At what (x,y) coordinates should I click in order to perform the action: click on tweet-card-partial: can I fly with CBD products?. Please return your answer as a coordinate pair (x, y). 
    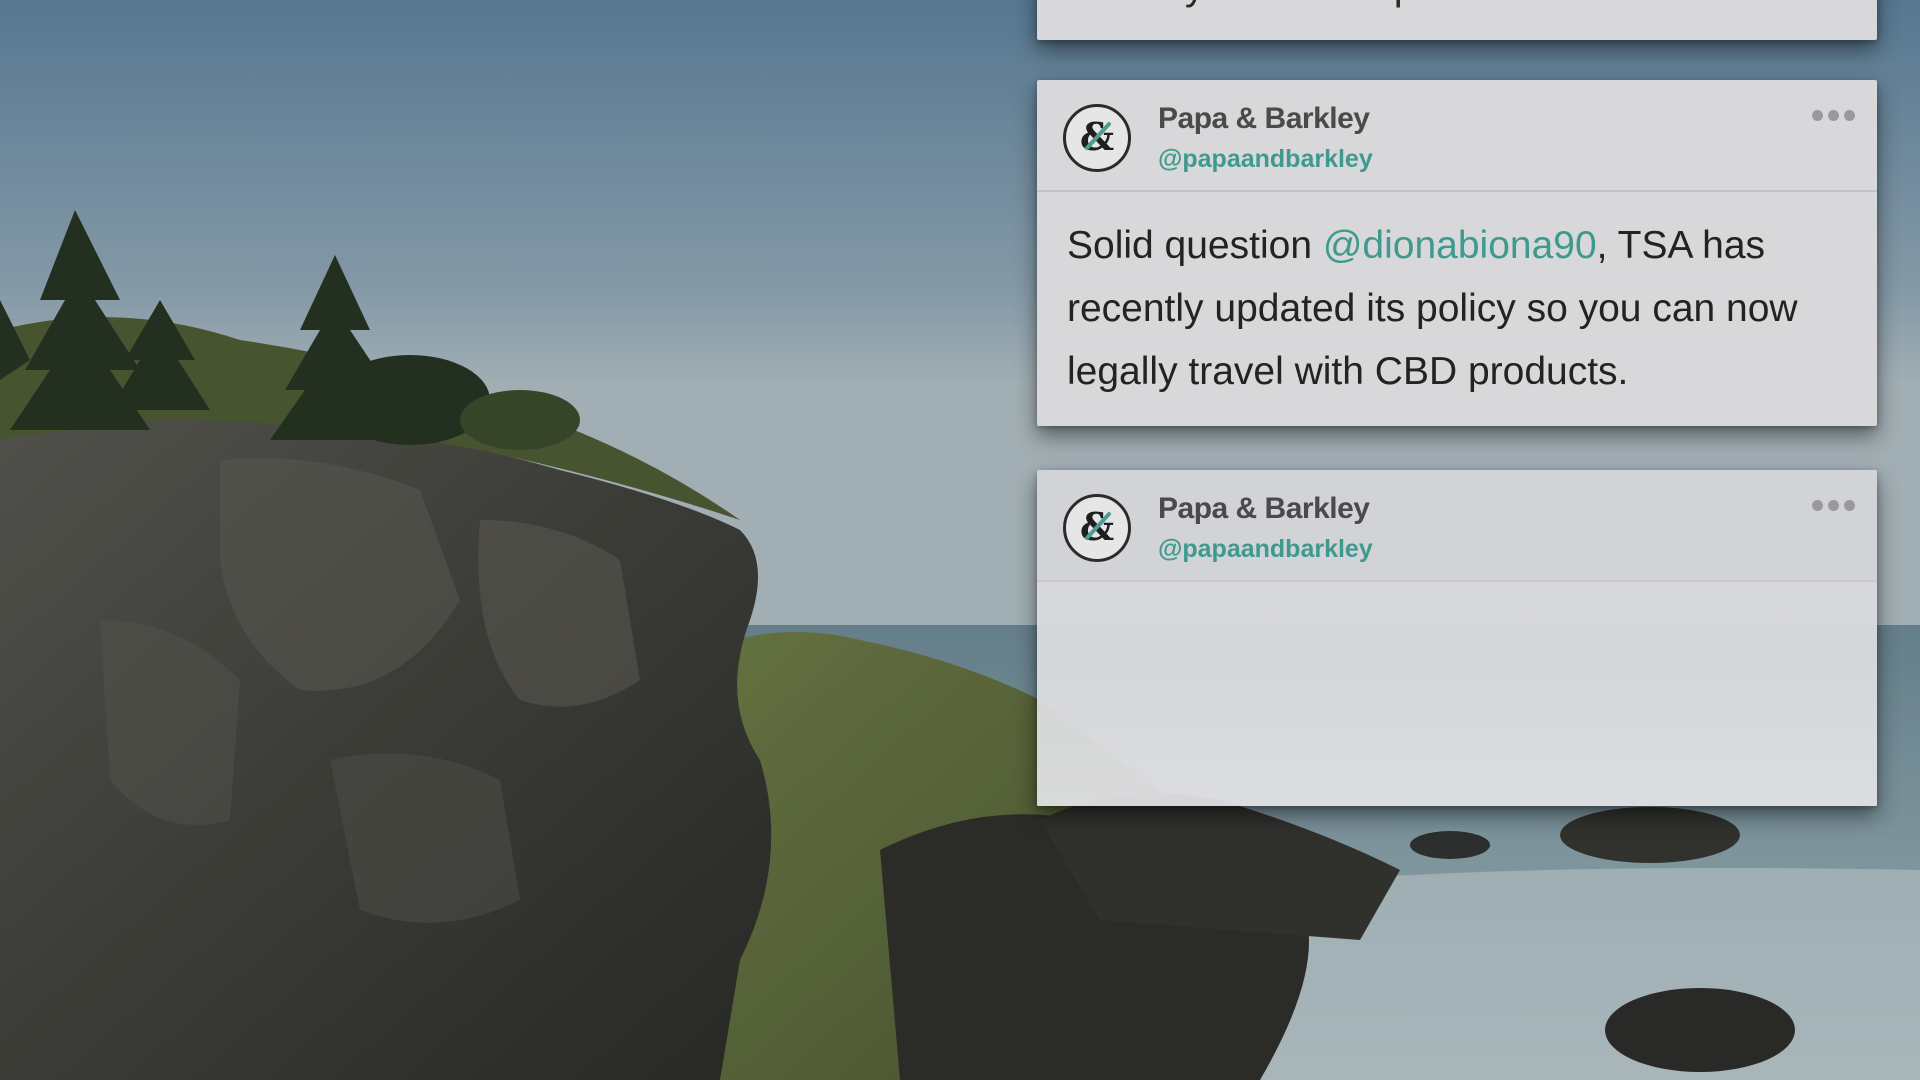
    Looking at the image, I should click on (1457, 20).